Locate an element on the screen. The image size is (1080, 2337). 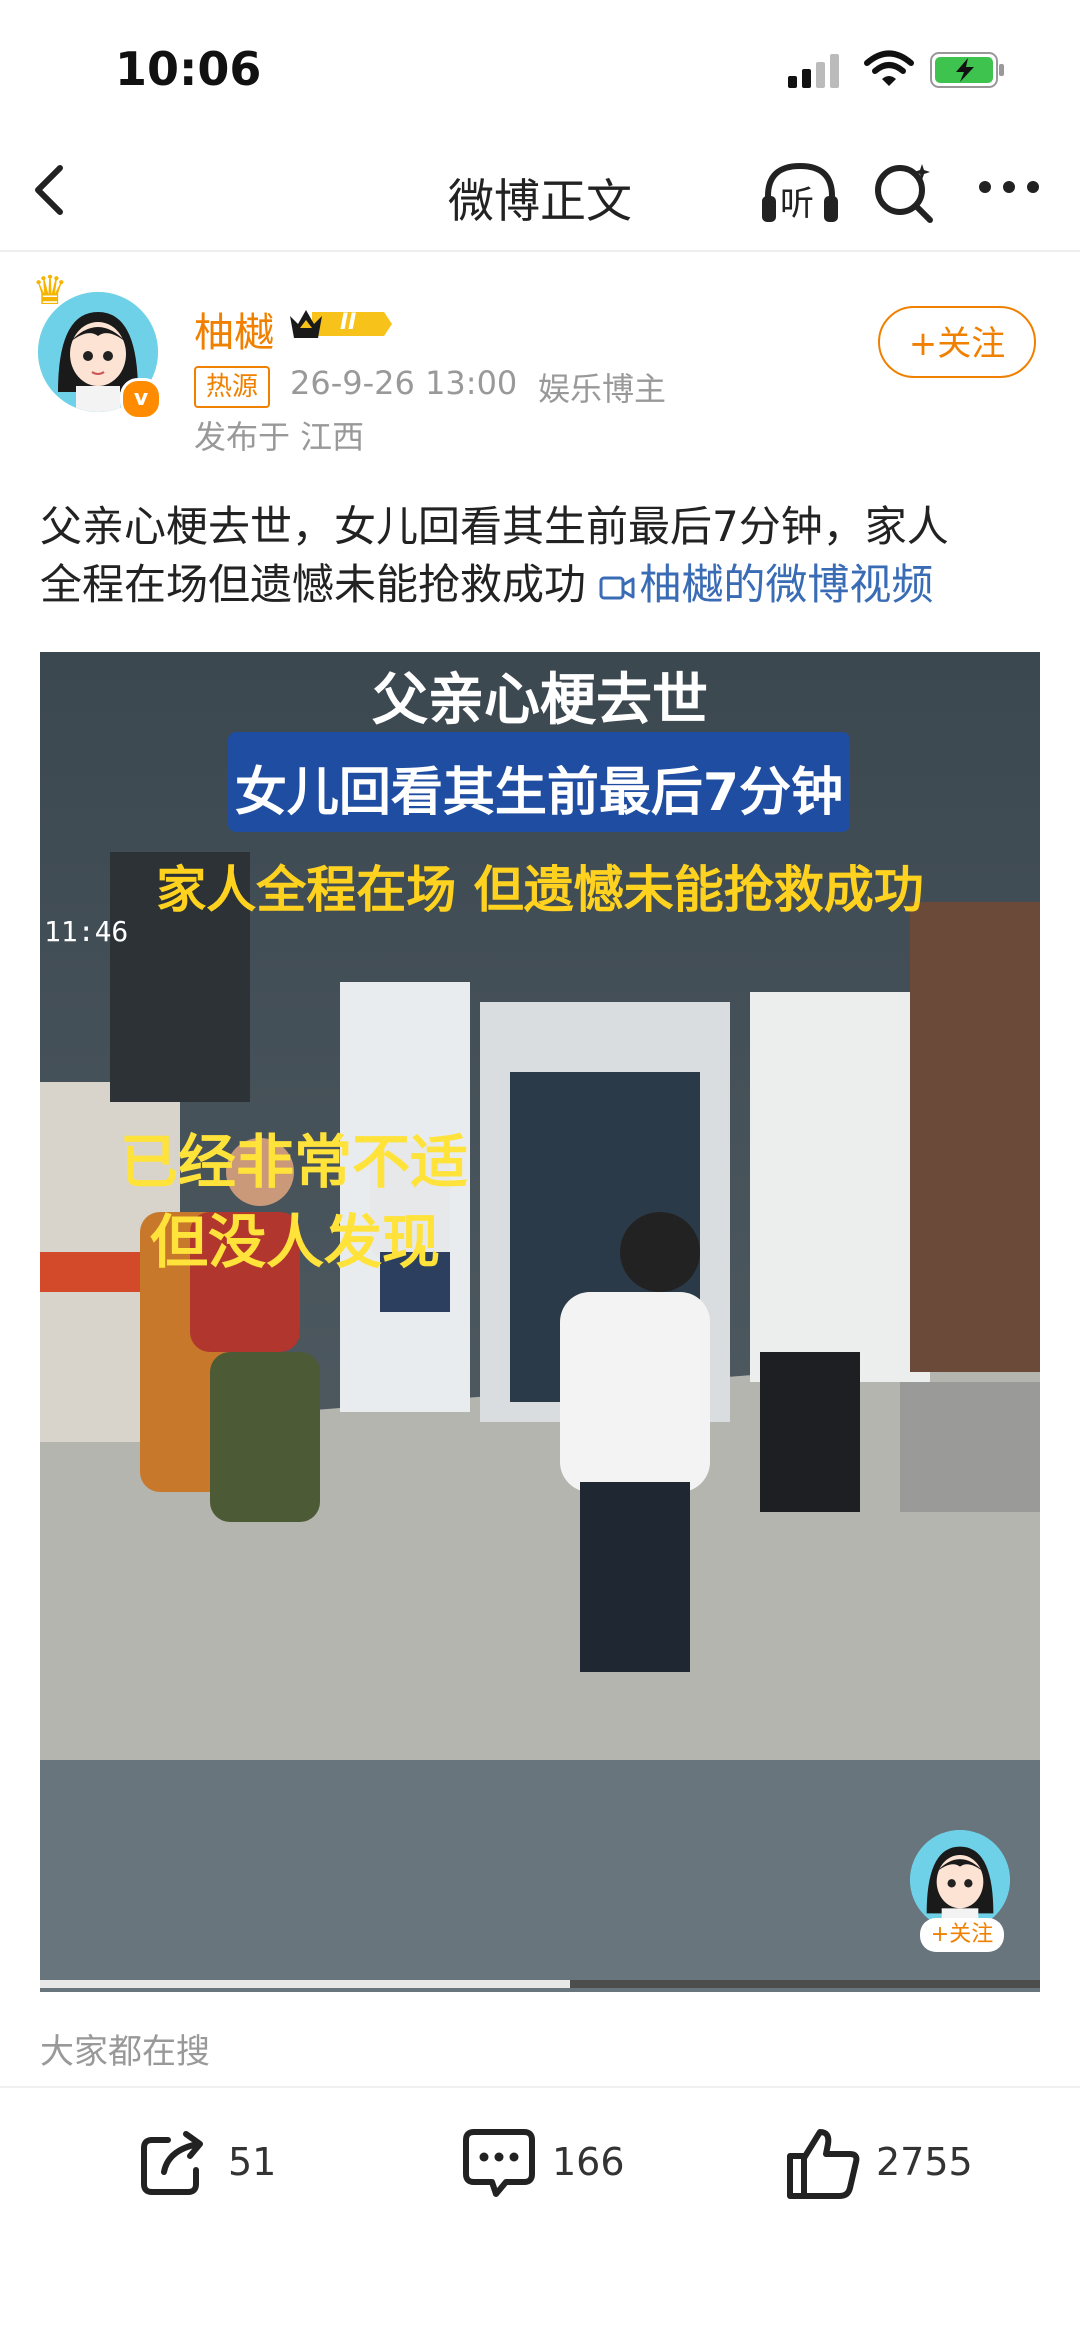
home-indicator-area is located at coordinates (540, 2318).